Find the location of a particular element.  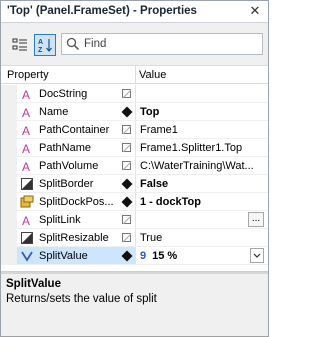

property-name: SplitValue is located at coordinates (63, 256).